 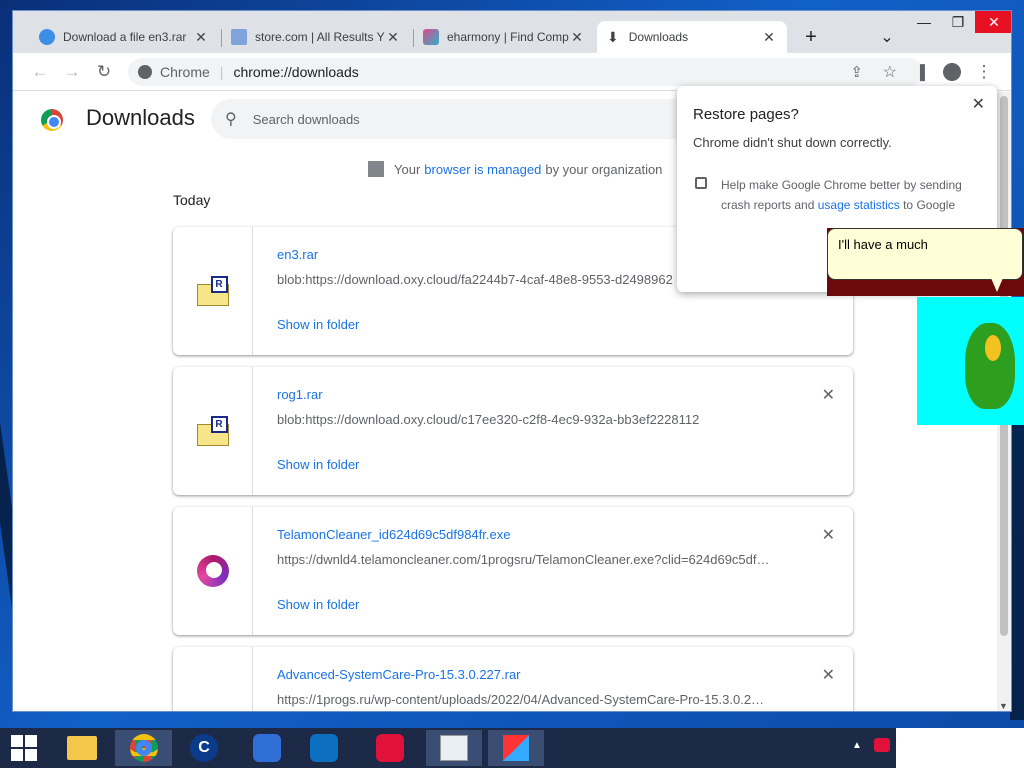 I want to click on globe-icon, so click(x=47, y=37).